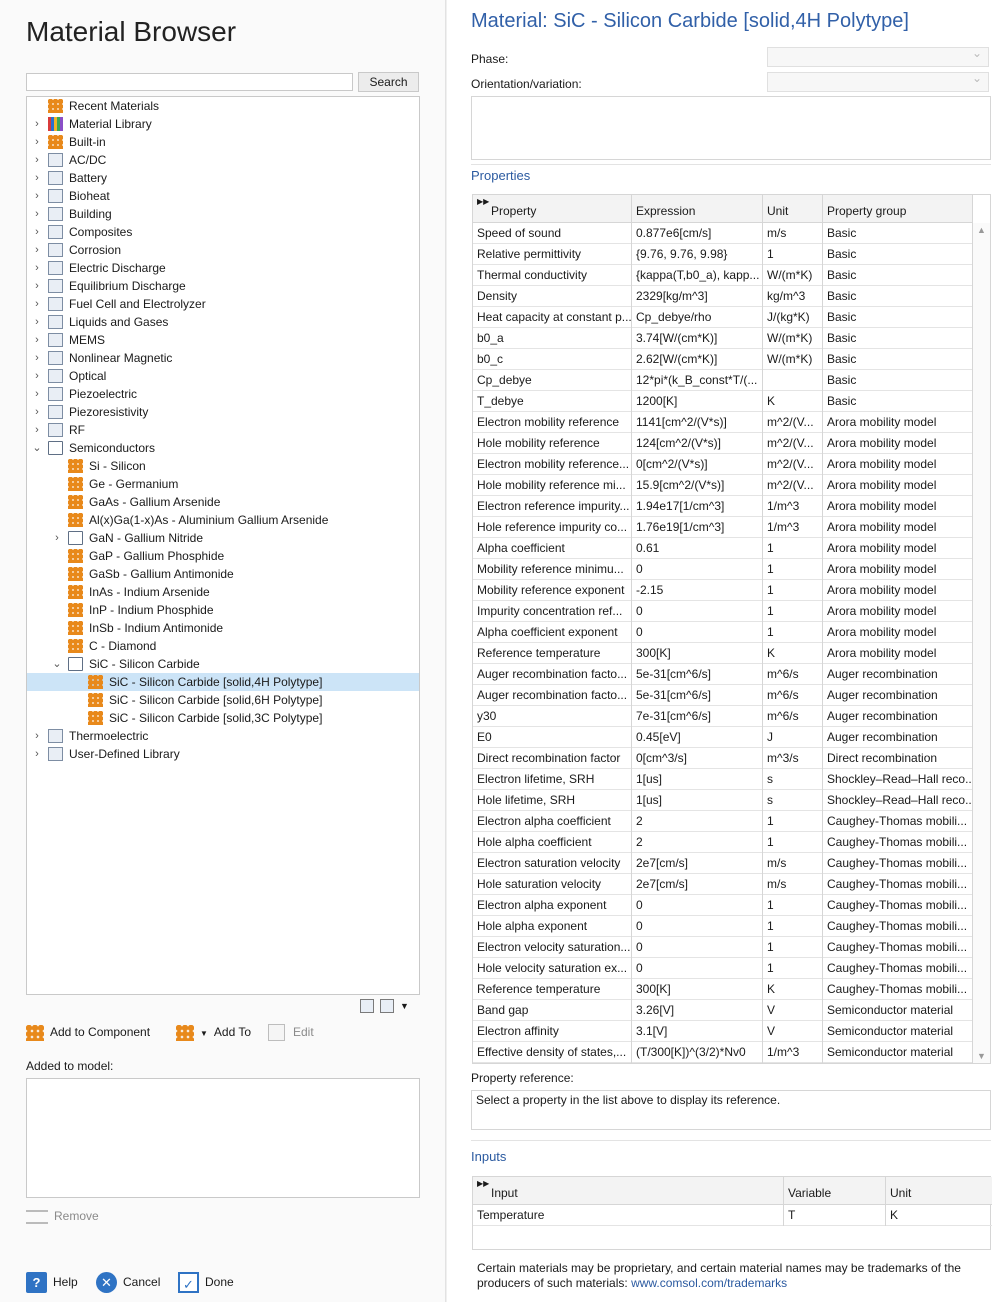 The width and height of the screenshot is (993, 1302). Describe the element at coordinates (628, 1191) in the screenshot. I see `column-header-input: ▶▶ Input` at that location.